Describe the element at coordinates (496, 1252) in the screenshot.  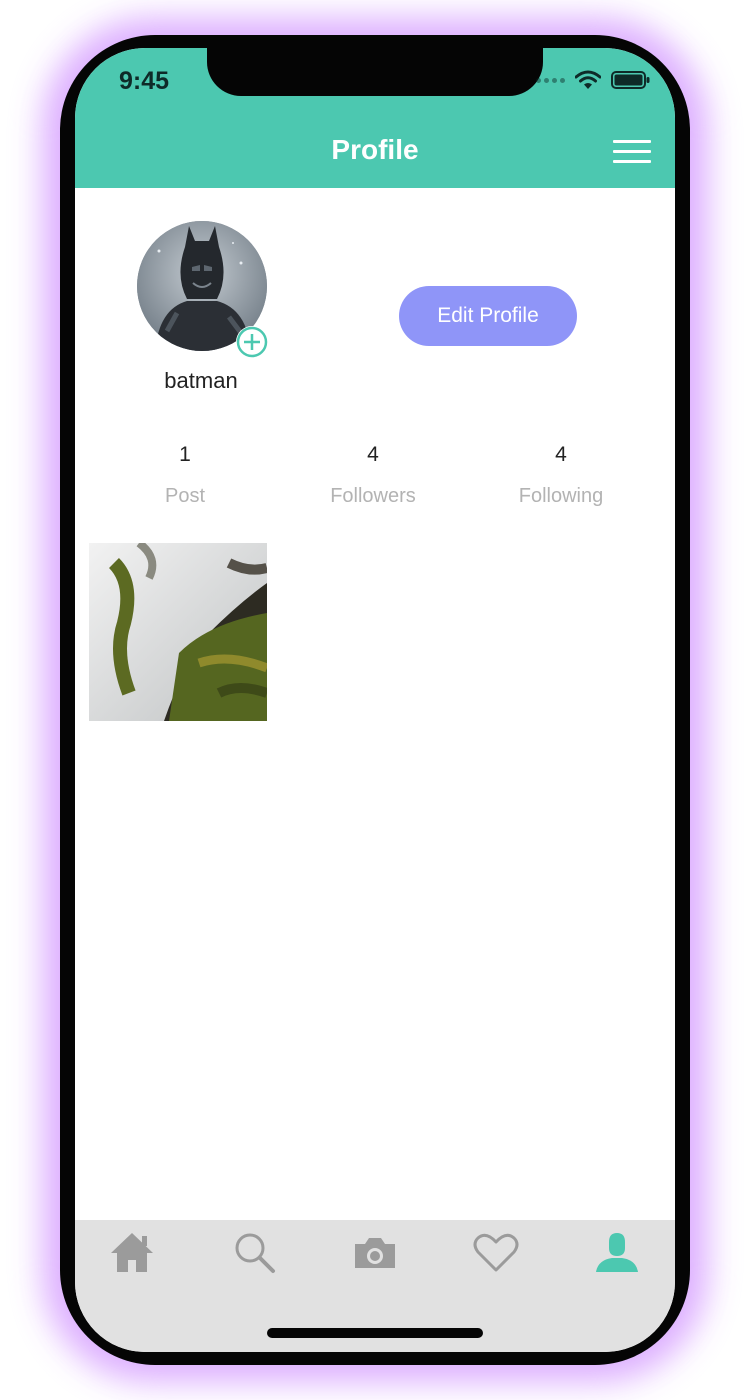
I see `heart-icon` at that location.